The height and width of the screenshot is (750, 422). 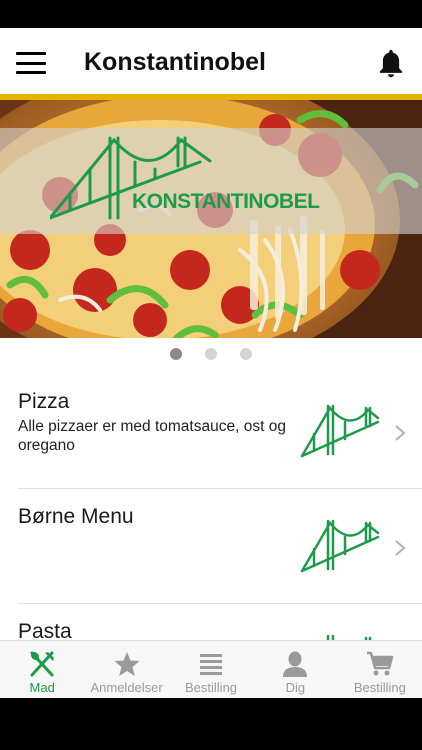 I want to click on tab-label: Anmeldelser, so click(x=126, y=687).